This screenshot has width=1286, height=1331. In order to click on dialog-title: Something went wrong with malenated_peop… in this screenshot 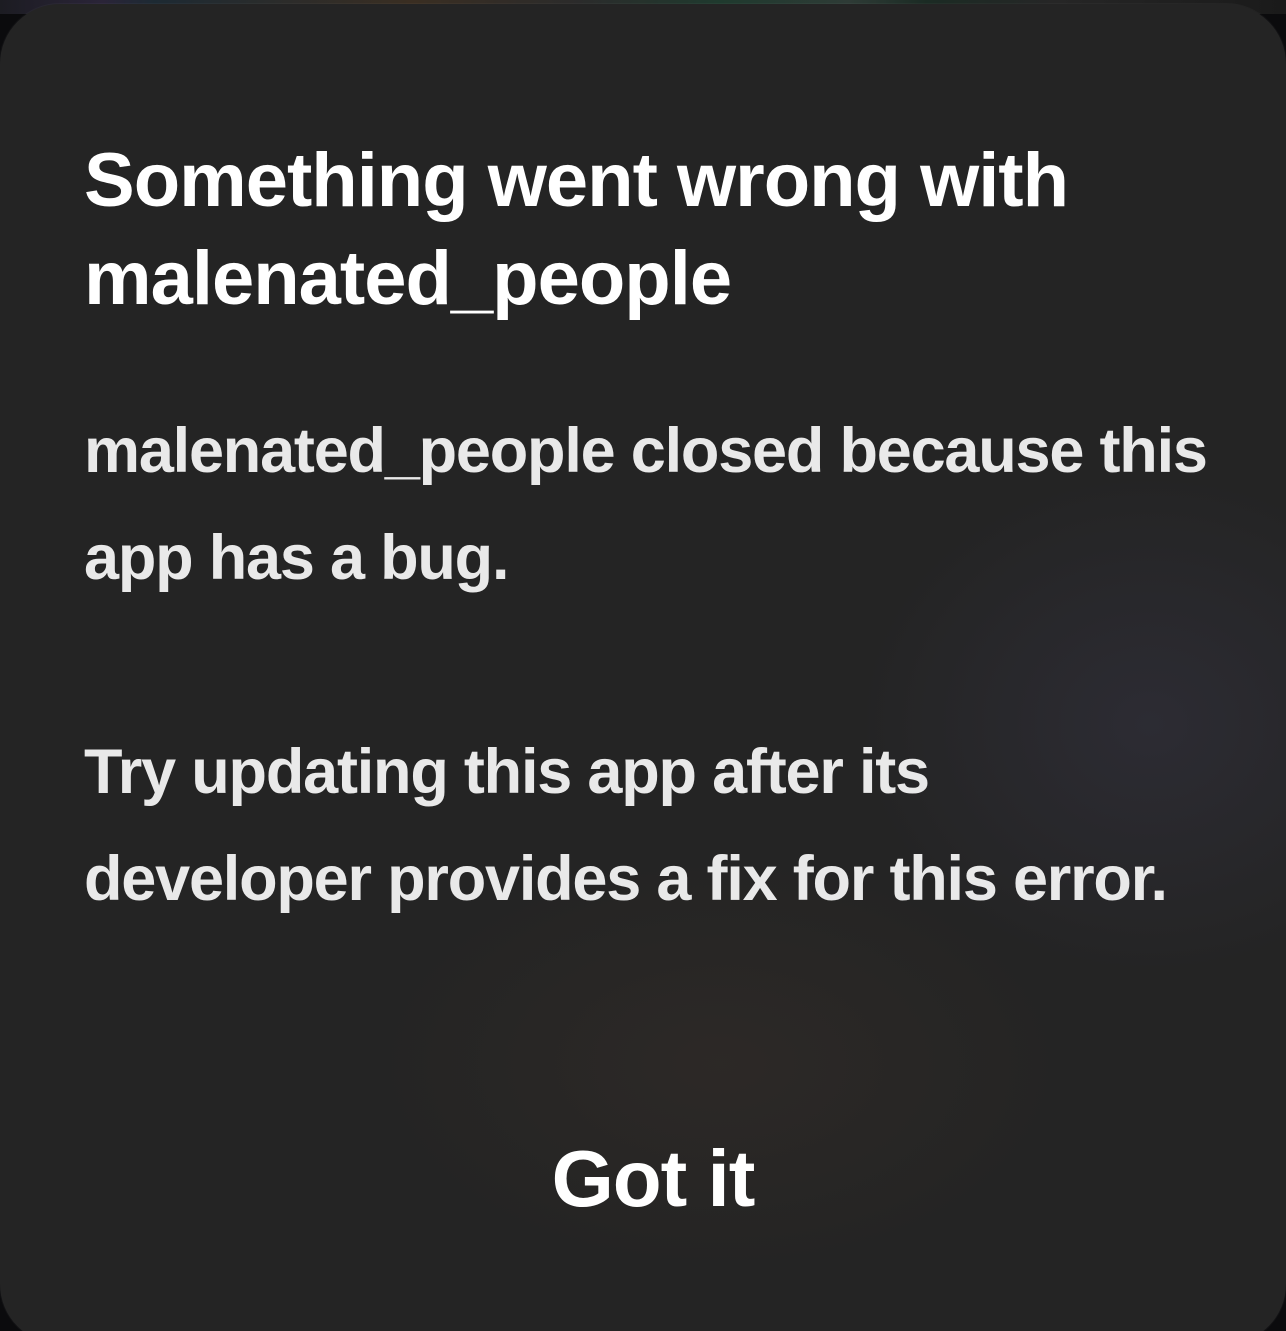, I will do `click(576, 229)`.